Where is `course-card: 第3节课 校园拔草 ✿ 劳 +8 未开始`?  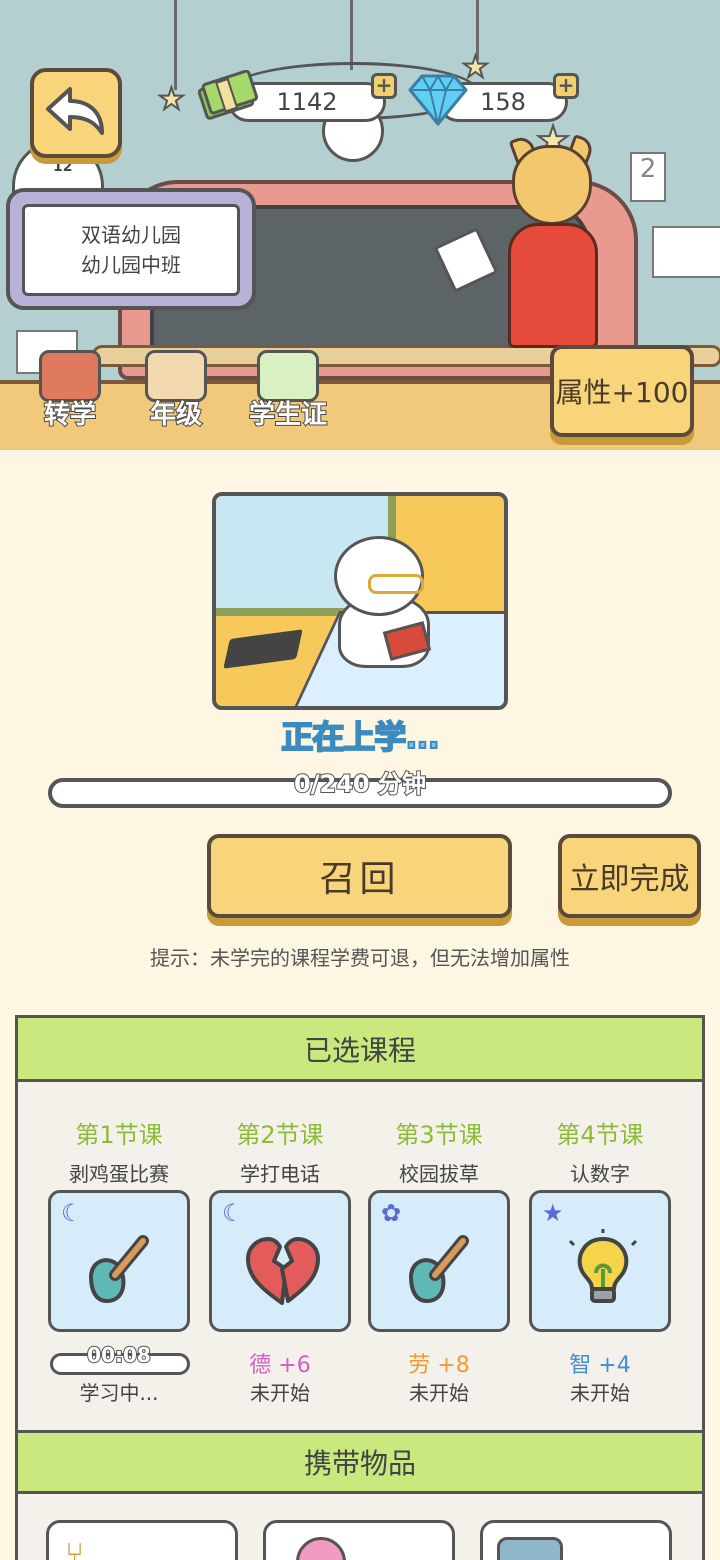
course-card: 第3节课 校园拔草 ✿ 劳 +8 未开始 is located at coordinates (439, 1260).